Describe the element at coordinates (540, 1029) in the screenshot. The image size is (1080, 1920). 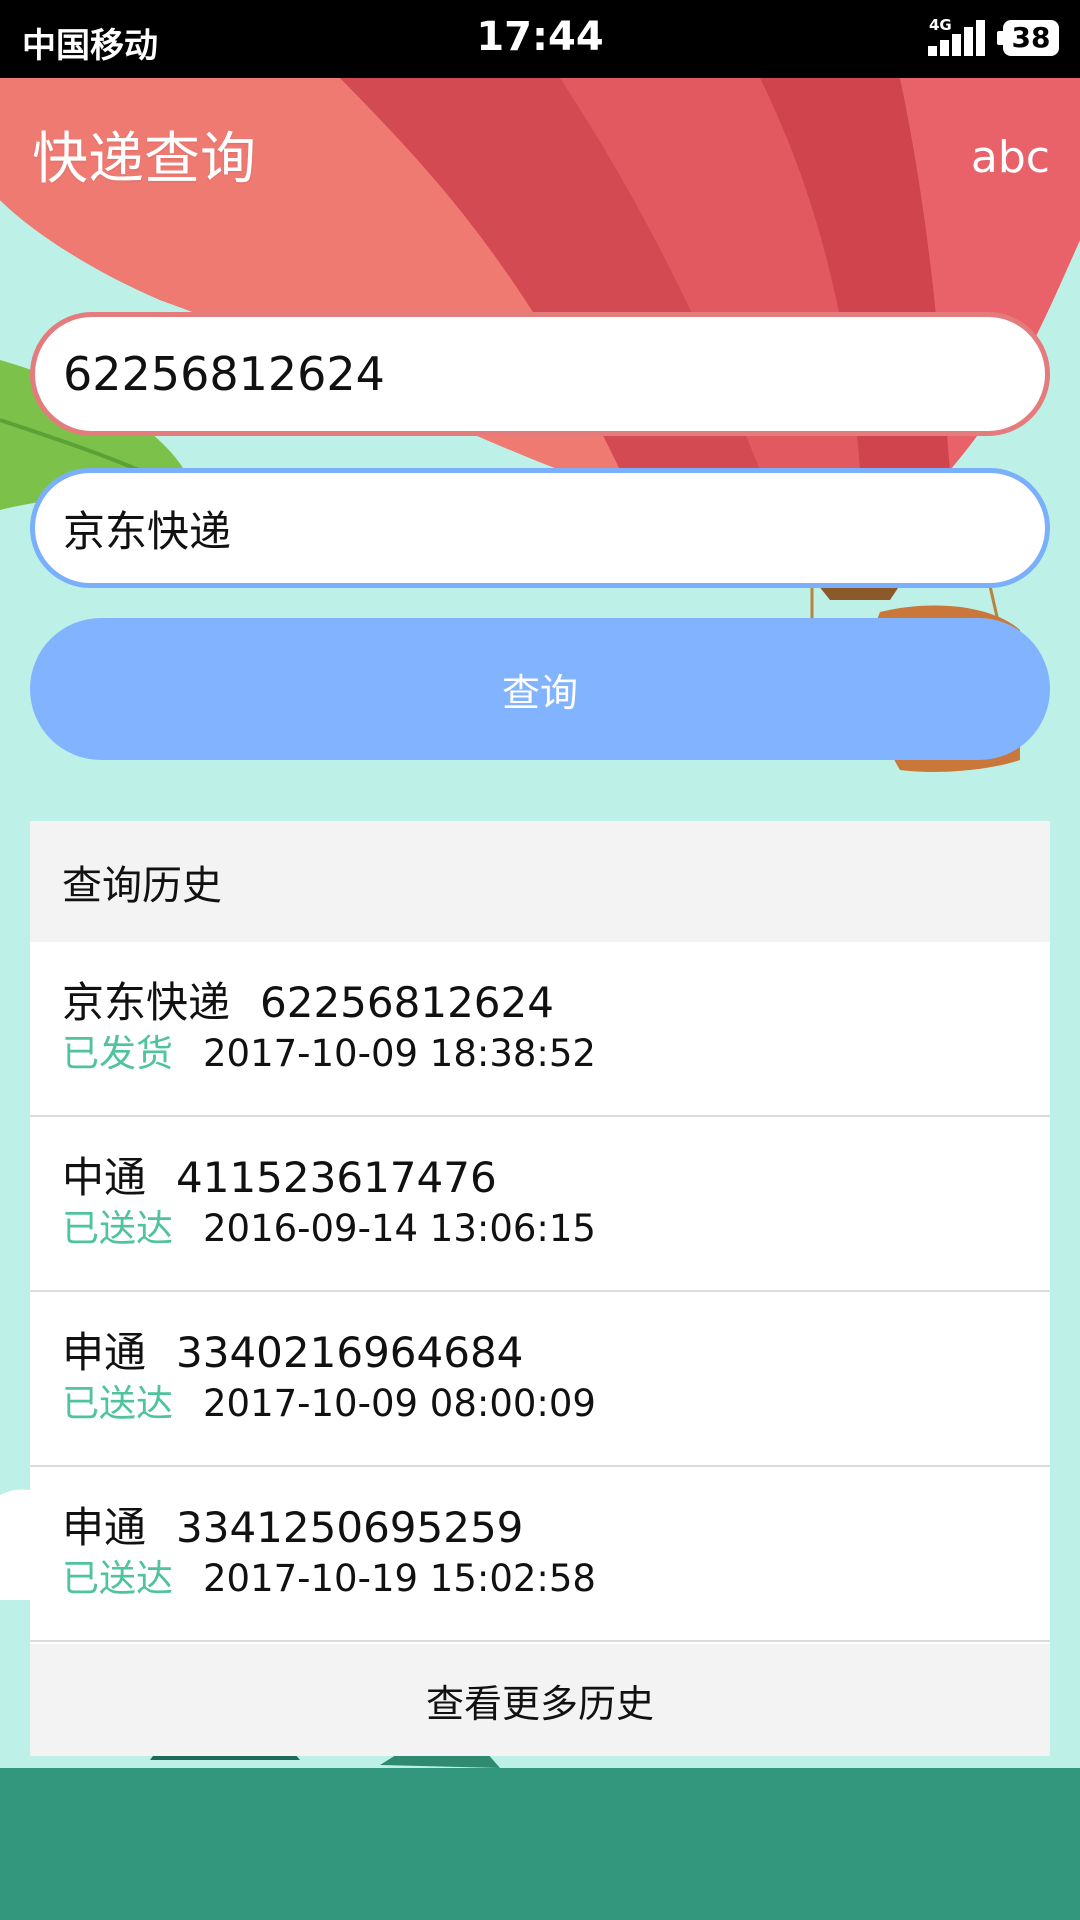
I see `history-item: 京东快递 62256812624 已发货 2017-10-09 18:38:52` at that location.